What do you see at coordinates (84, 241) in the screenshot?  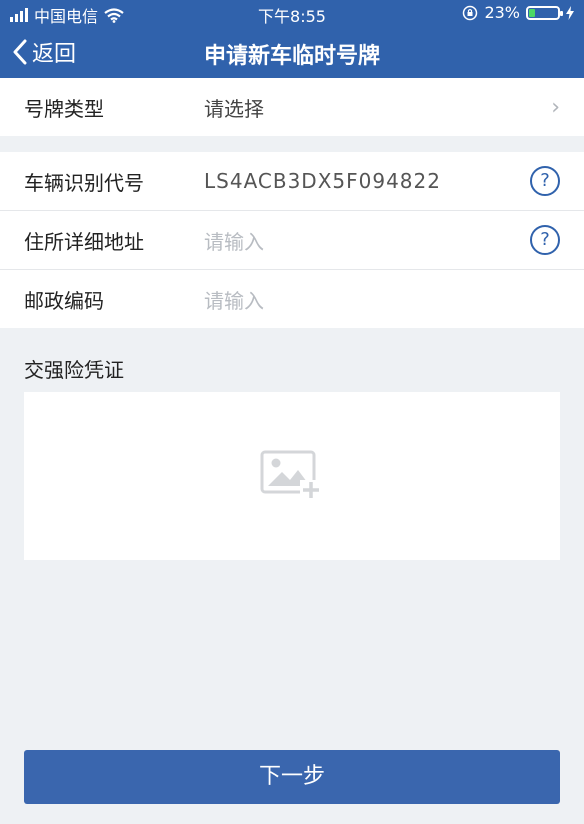 I see `address-label: 住所详细地址` at bounding box center [84, 241].